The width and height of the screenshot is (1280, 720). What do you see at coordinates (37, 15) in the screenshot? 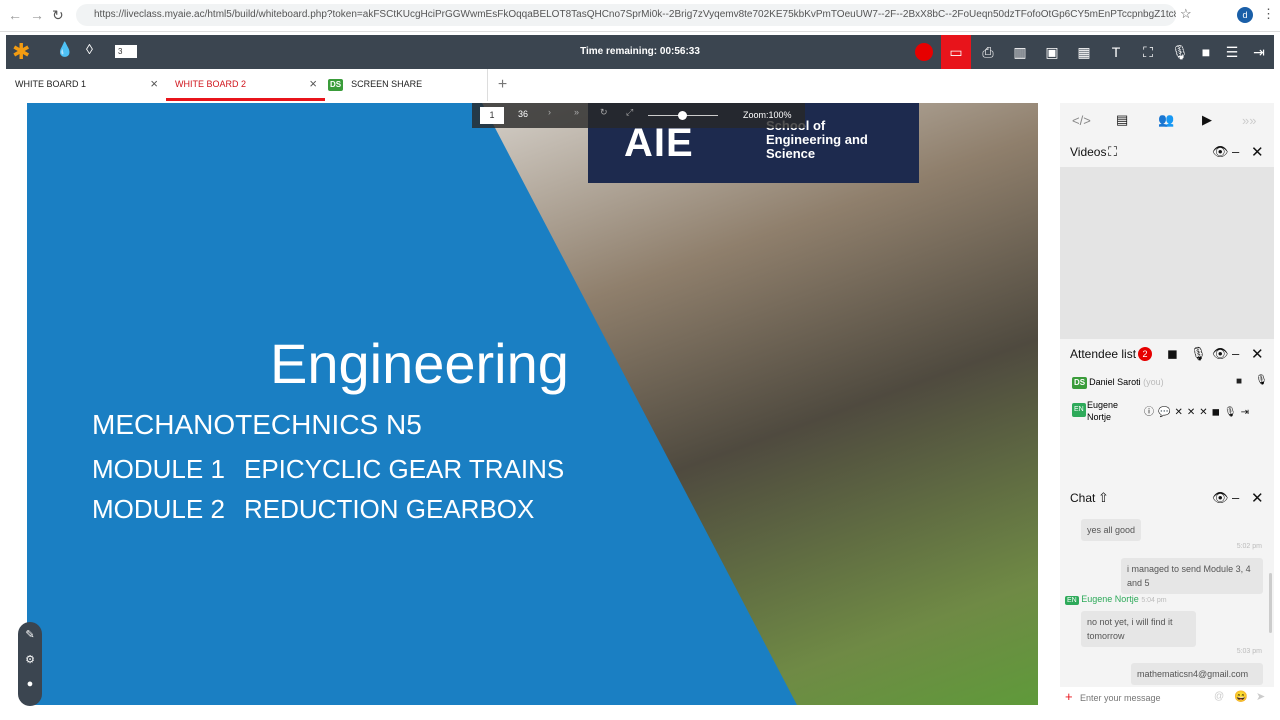
I see `forward-icon: →` at bounding box center [37, 15].